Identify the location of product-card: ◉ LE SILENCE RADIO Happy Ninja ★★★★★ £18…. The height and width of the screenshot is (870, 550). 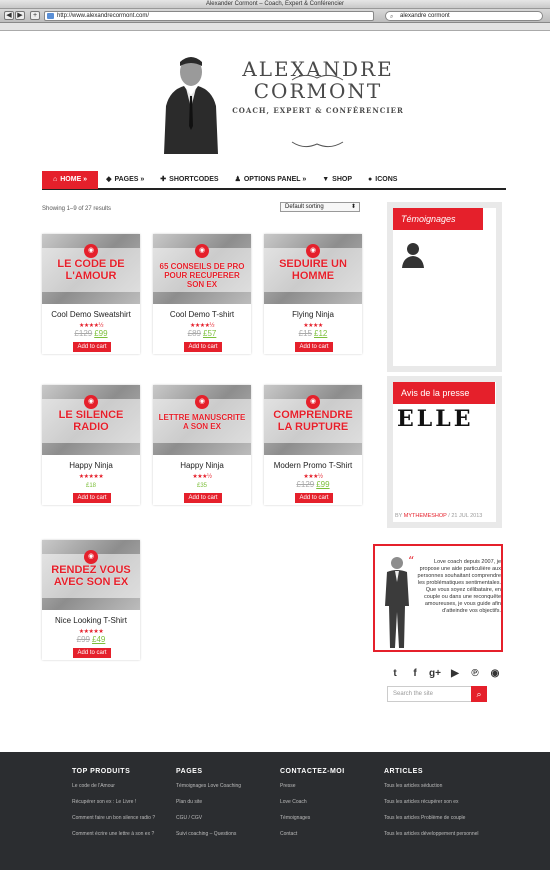
(91, 445).